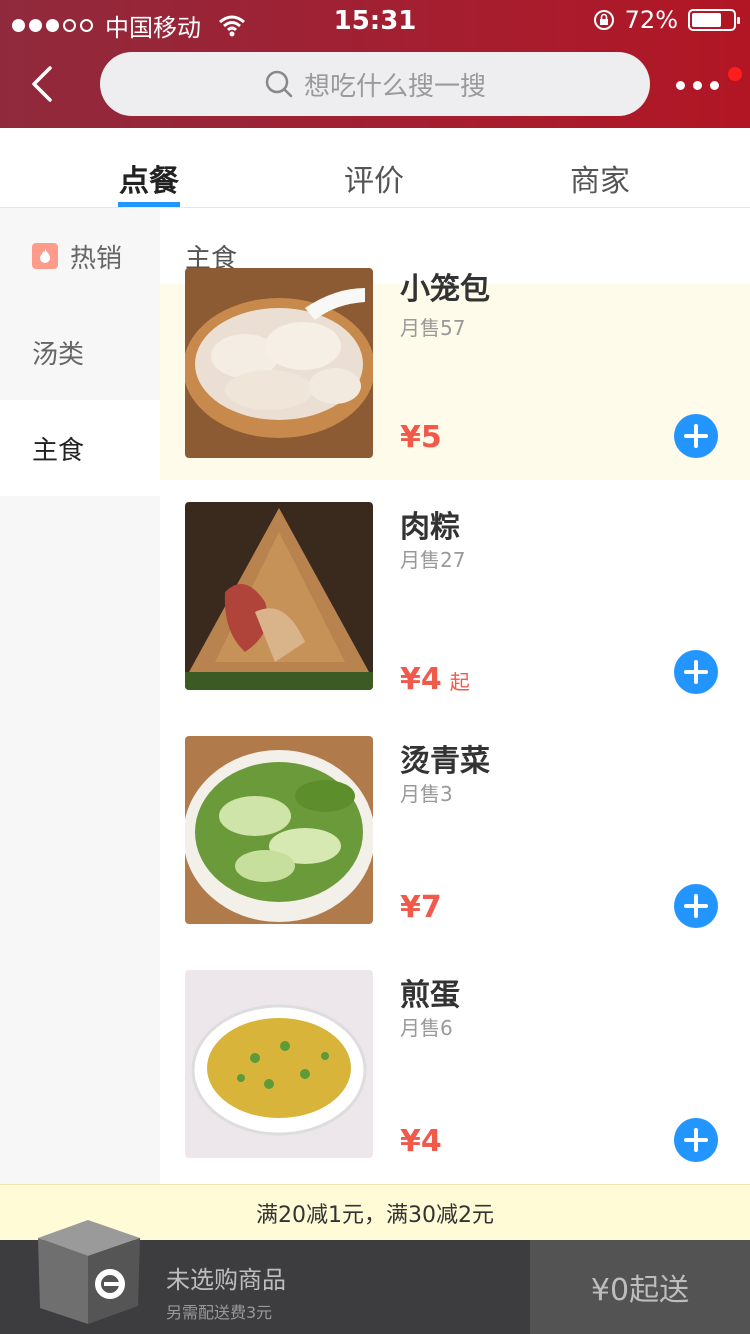 The width and height of the screenshot is (750, 1334). Describe the element at coordinates (433, 560) in the screenshot. I see `monthly-sales: 月售27` at that location.